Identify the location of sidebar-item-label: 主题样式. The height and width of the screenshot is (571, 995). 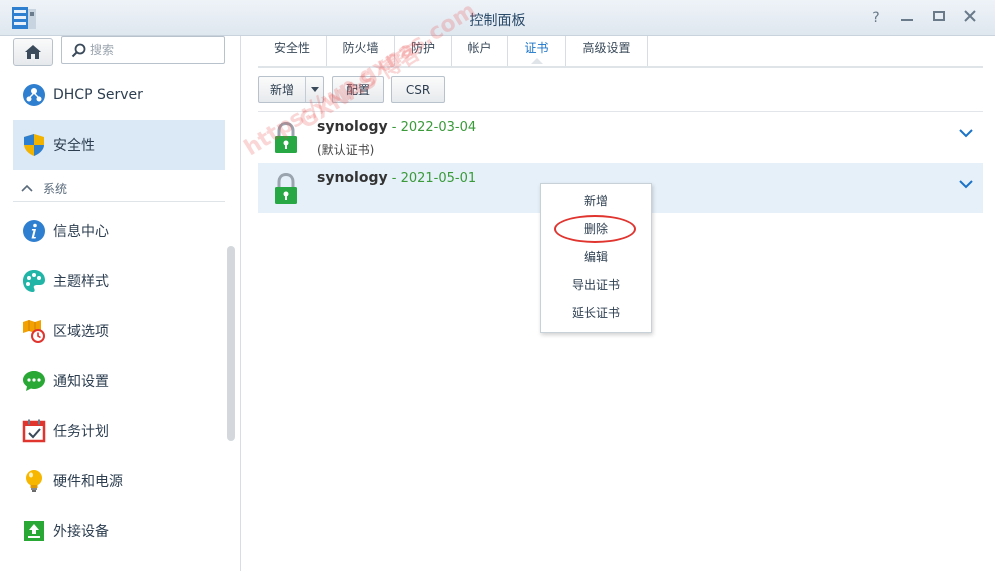
(81, 282).